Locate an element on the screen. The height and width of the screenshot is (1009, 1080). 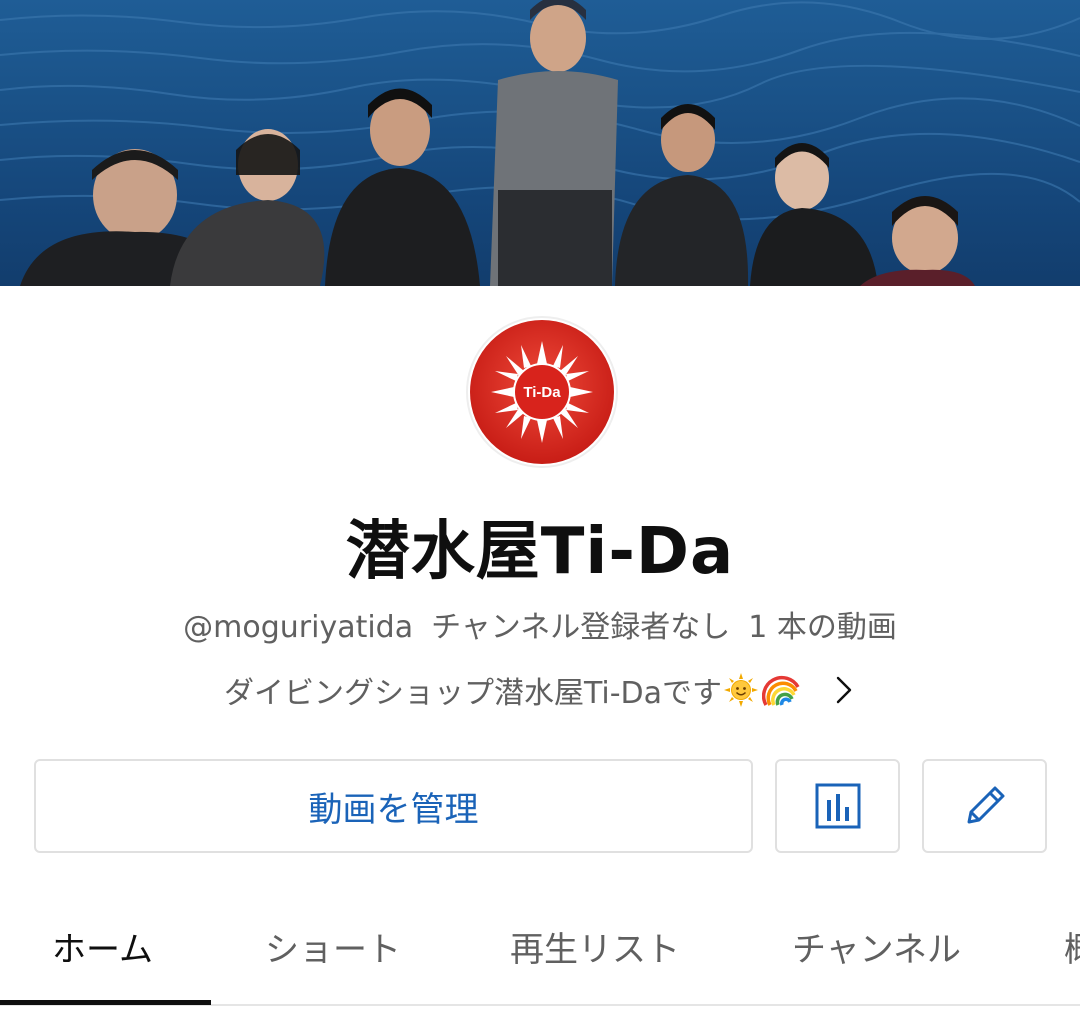
channel-description: ダイビングショップ潜水屋Ti-Daです is located at coordinates (540, 690).